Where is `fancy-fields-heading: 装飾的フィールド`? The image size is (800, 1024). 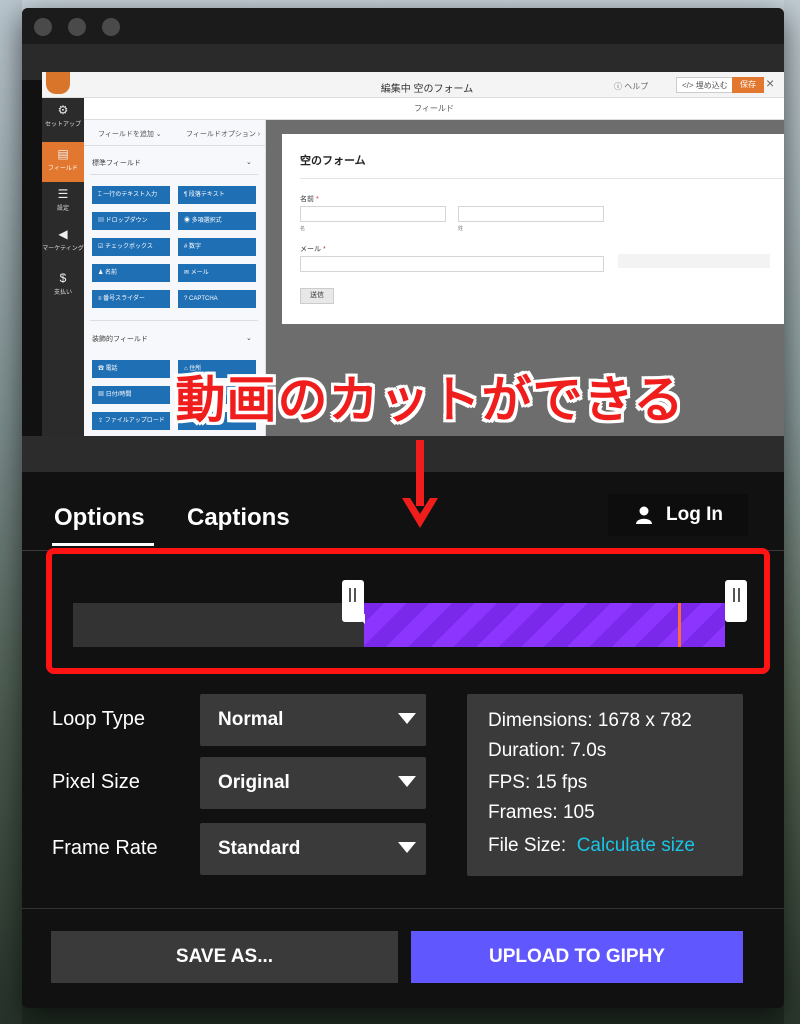 fancy-fields-heading: 装飾的フィールド is located at coordinates (120, 339).